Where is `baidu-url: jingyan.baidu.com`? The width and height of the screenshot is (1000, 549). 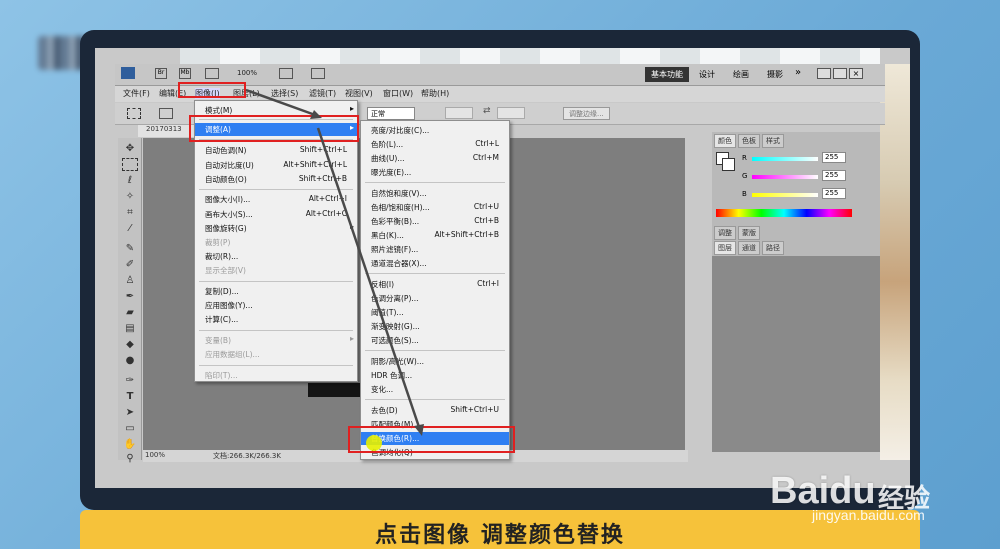 baidu-url: jingyan.baidu.com is located at coordinates (868, 515).